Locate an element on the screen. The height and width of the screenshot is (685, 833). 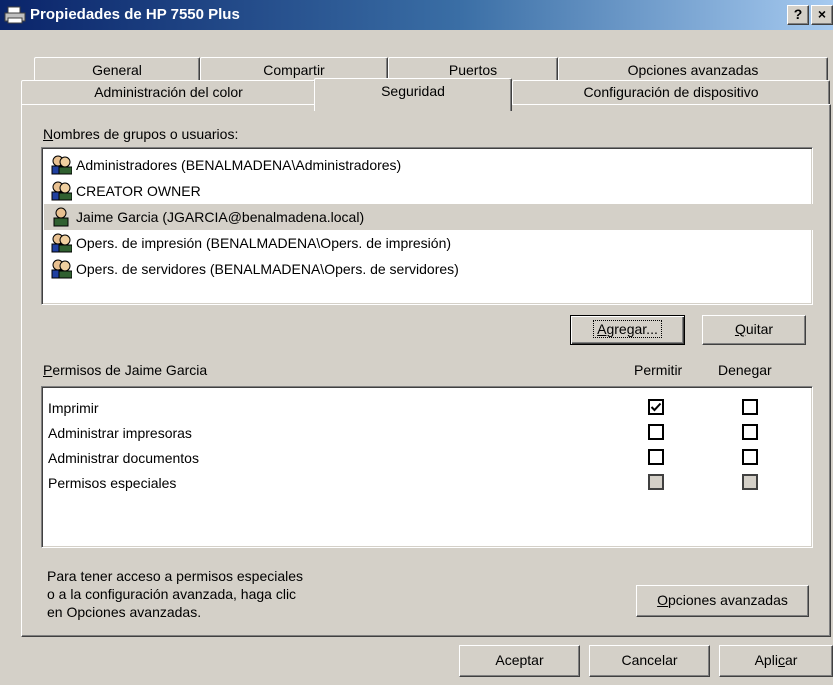
list-item-selected: Jaime Garcia (JGARCIA@benalmadena.local) is located at coordinates (429, 217).